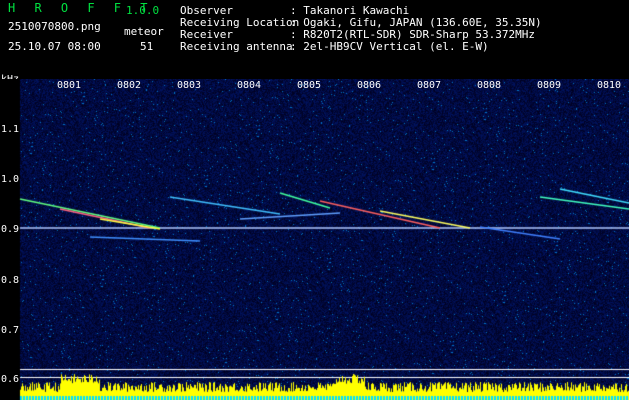 Image resolution: width=629 pixels, height=400 pixels. Describe the element at coordinates (389, 46) in the screenshot. I see `info-value-antenna: : 2el-HB9CV Vertical (el. E-W)` at that location.